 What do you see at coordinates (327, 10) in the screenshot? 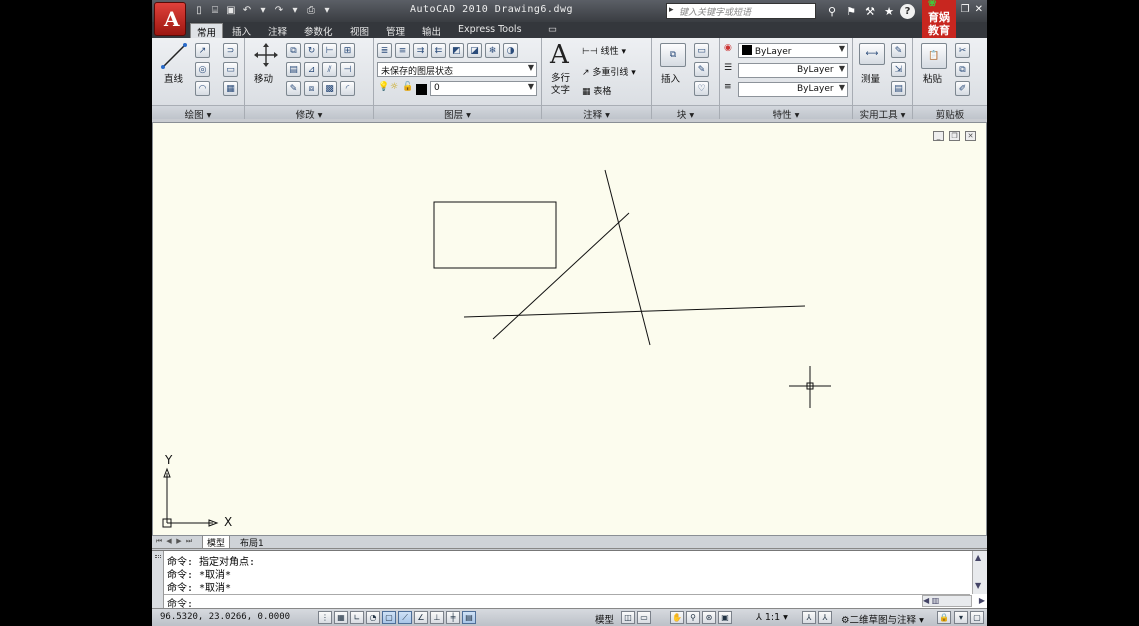
I see `qat-menu-icon: ▾` at bounding box center [327, 10].